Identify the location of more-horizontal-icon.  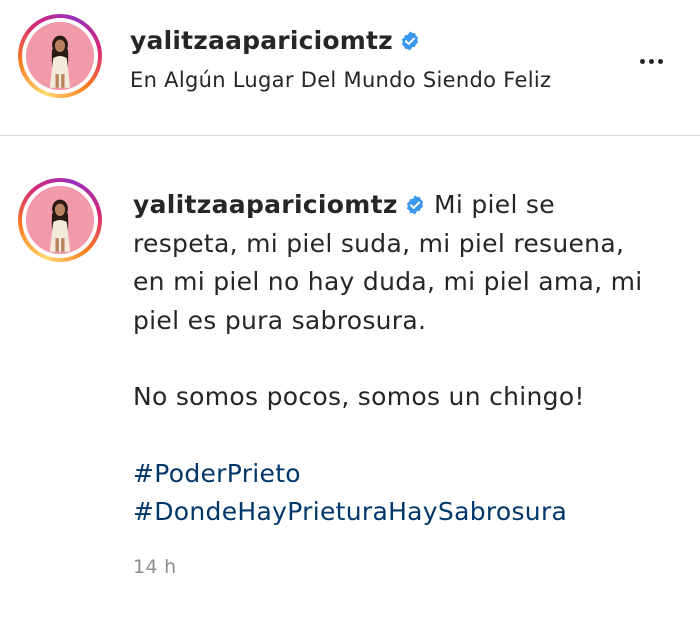
(642, 61).